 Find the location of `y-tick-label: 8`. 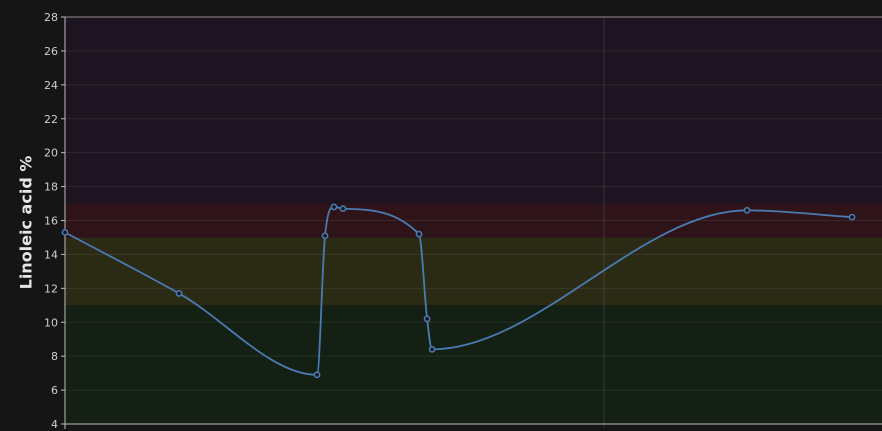

y-tick-label: 8 is located at coordinates (54, 356).